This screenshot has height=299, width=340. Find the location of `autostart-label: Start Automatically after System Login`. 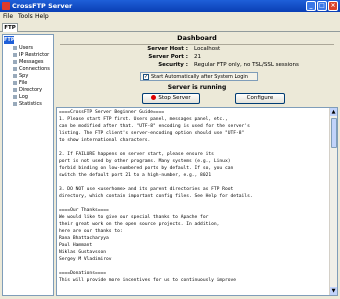

autostart-label: Start Automatically after System Login is located at coordinates (199, 77).